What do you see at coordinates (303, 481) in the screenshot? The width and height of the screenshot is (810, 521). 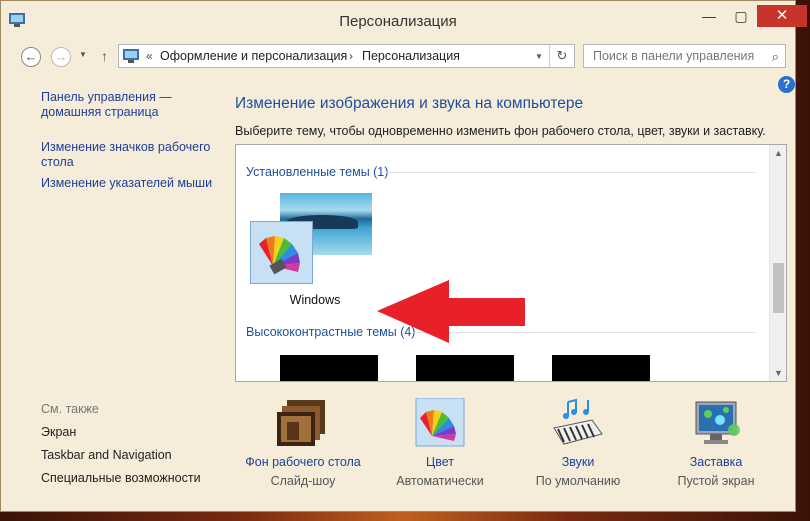 I see `desktop-background-value: Слайд-шоу` at bounding box center [303, 481].